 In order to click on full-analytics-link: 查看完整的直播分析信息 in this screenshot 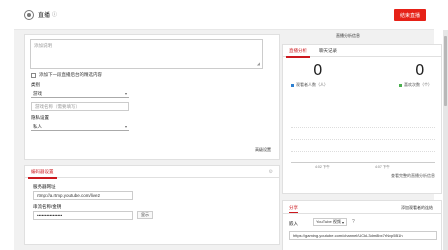, I will do `click(413, 176)`.